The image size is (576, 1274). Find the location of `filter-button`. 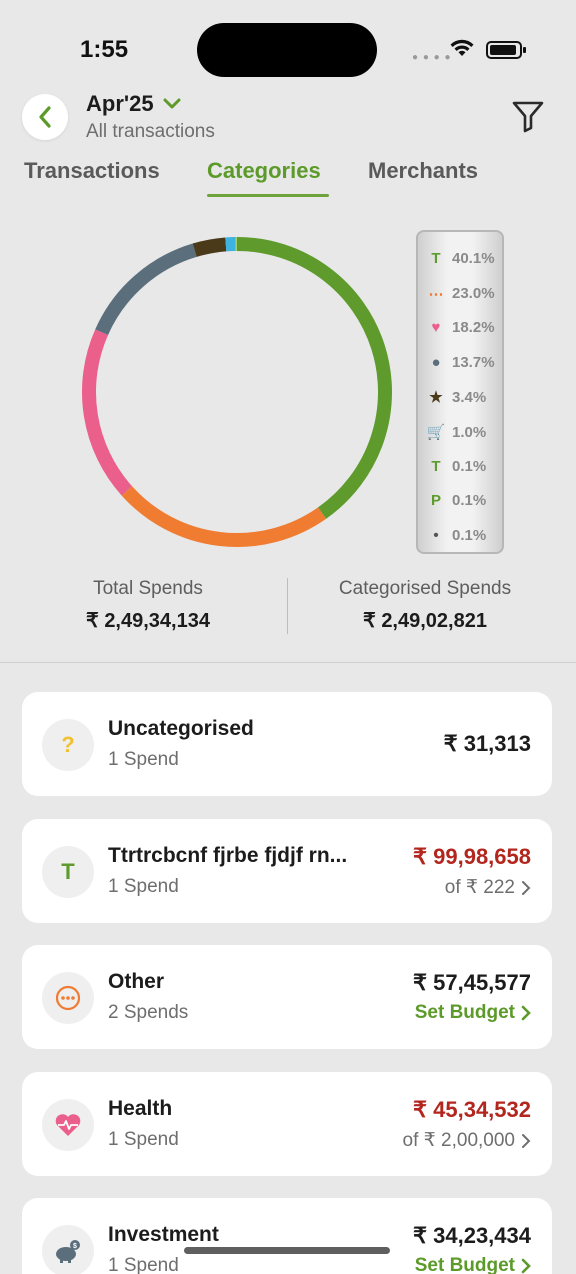

filter-button is located at coordinates (528, 118).